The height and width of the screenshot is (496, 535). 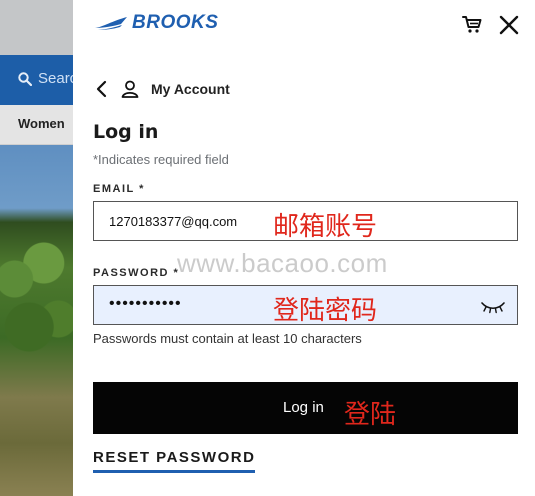 What do you see at coordinates (119, 189) in the screenshot?
I see `email-label: EMAIL *` at bounding box center [119, 189].